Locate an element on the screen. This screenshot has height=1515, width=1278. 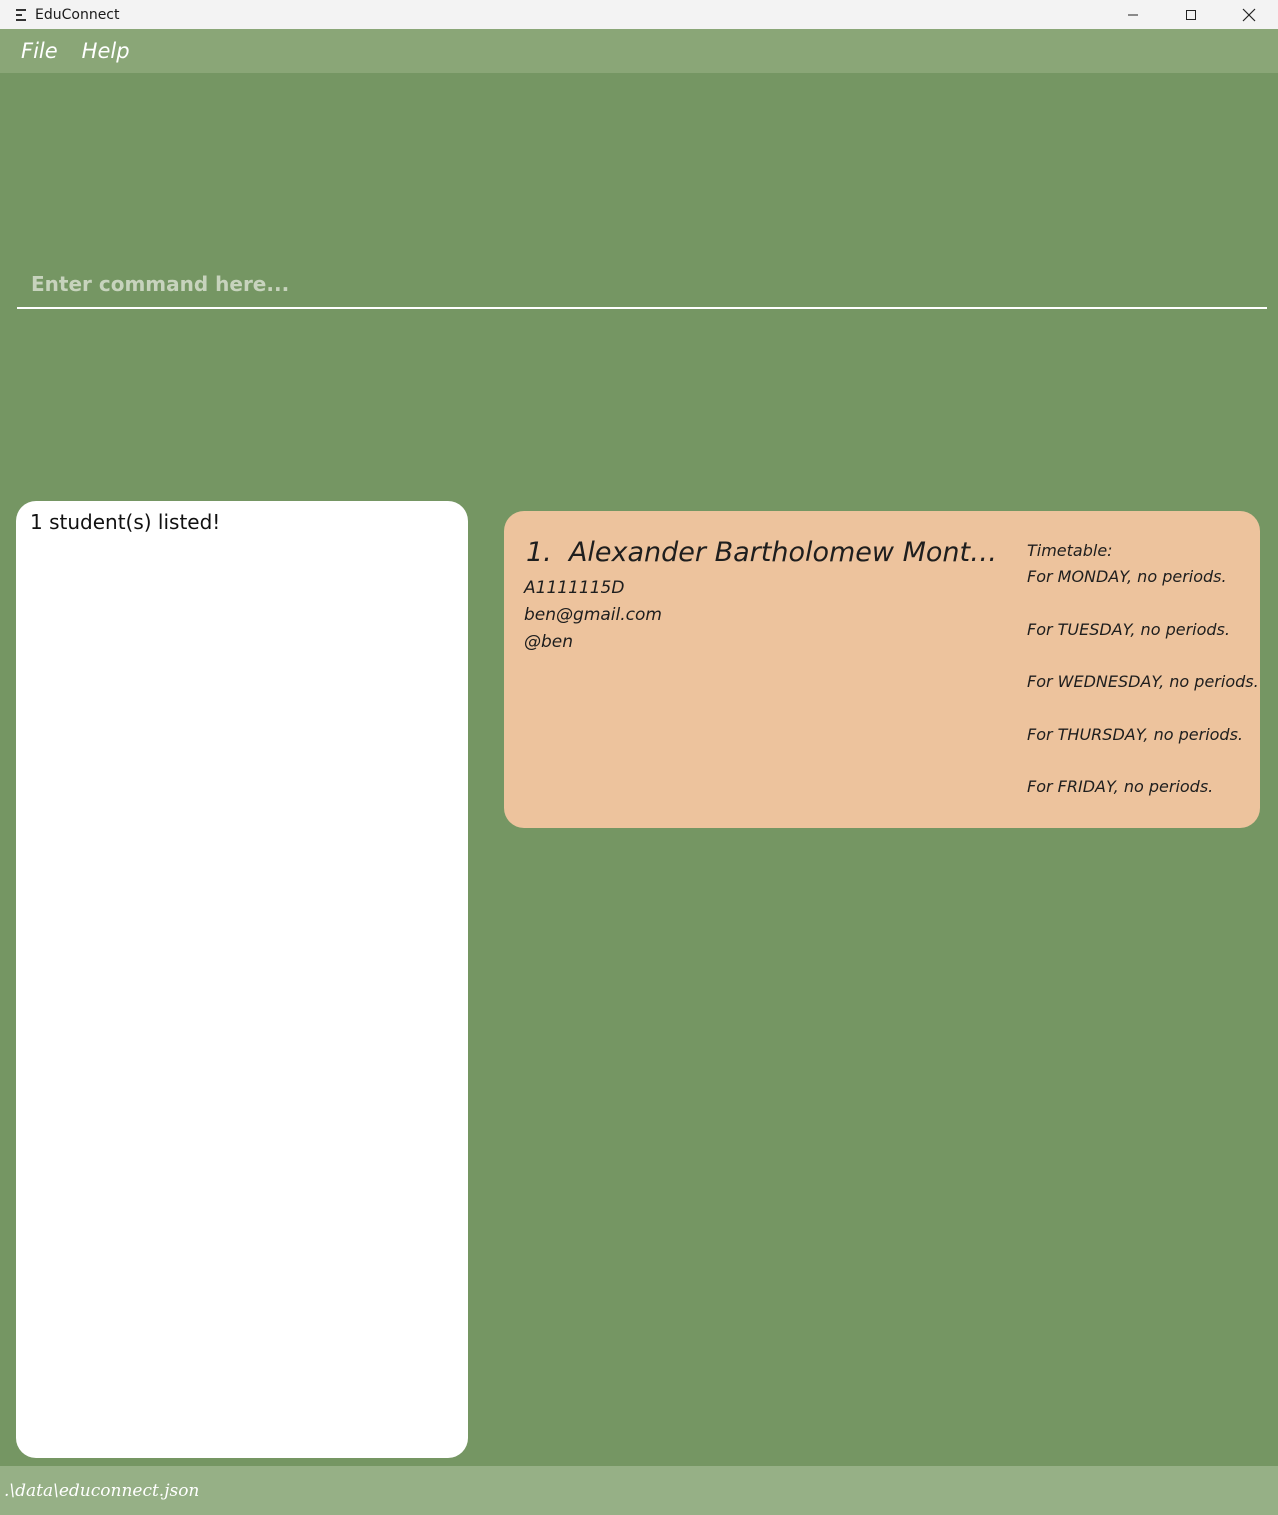
timetable-friday: For FRIDAY, no periods. is located at coordinates (1120, 786).